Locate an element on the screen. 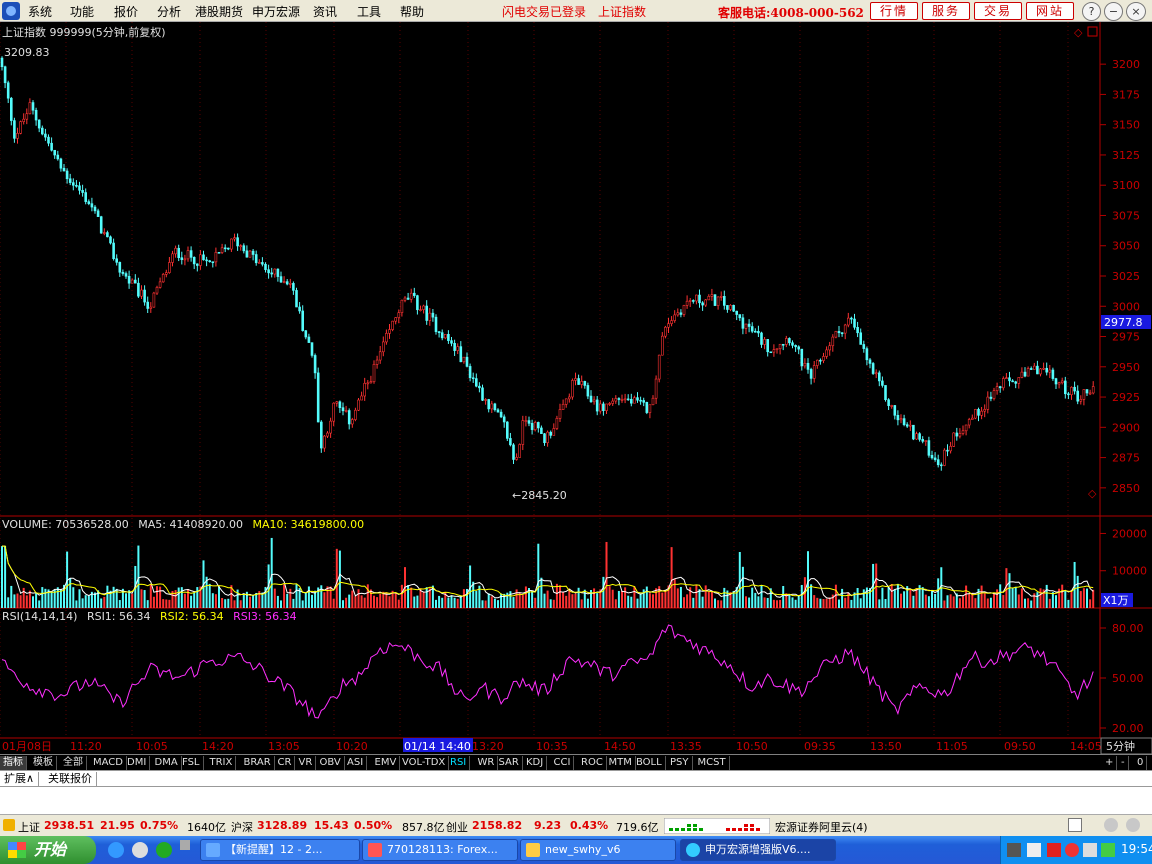 This screenshot has height=864, width=1152. indicator-tab-kdj: KDJ is located at coordinates (535, 763).